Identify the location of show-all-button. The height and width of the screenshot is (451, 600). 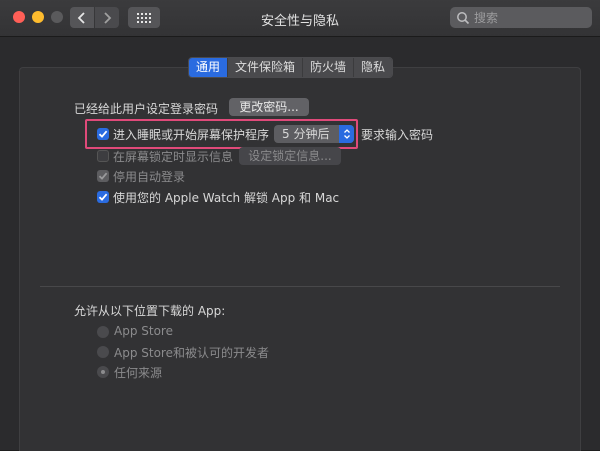
(144, 17).